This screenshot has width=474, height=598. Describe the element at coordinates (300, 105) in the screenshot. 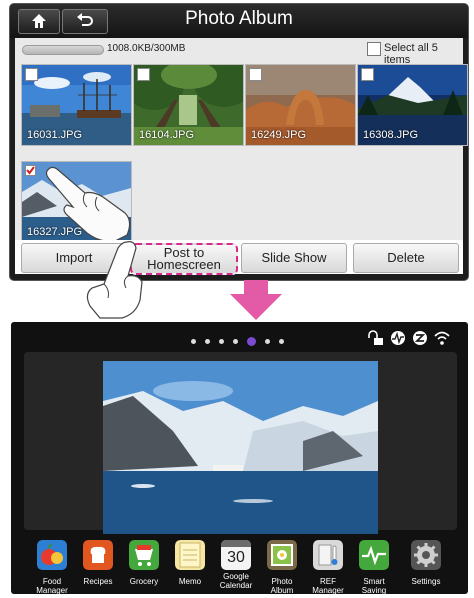

I see `photo-thumbnail-16249: 16249.JPG` at that location.